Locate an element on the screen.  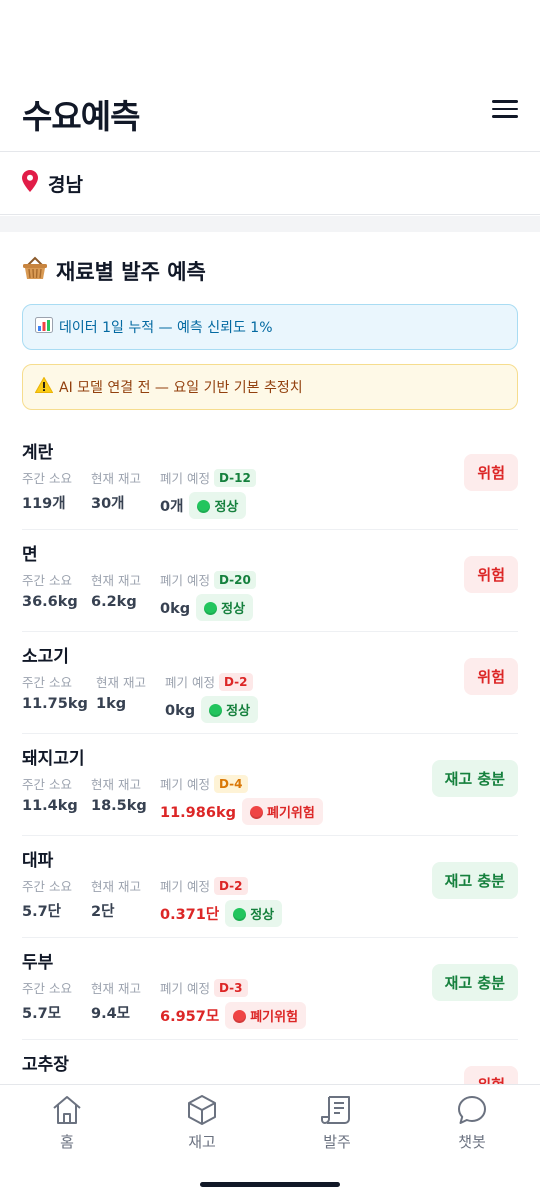
current-stock: 현재 재고 30개 is located at coordinates (116, 490).